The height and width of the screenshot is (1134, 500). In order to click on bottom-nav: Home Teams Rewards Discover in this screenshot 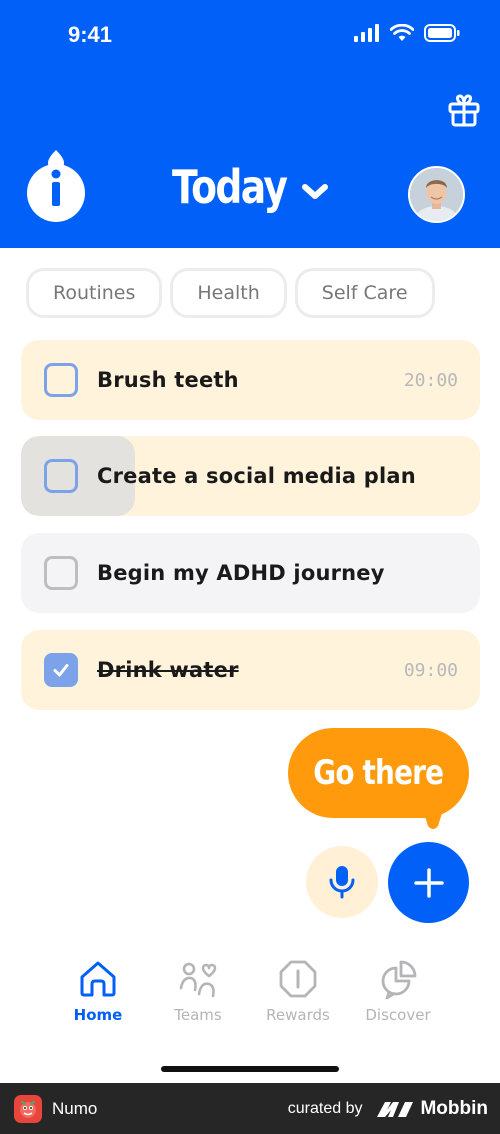, I will do `click(248, 991)`.